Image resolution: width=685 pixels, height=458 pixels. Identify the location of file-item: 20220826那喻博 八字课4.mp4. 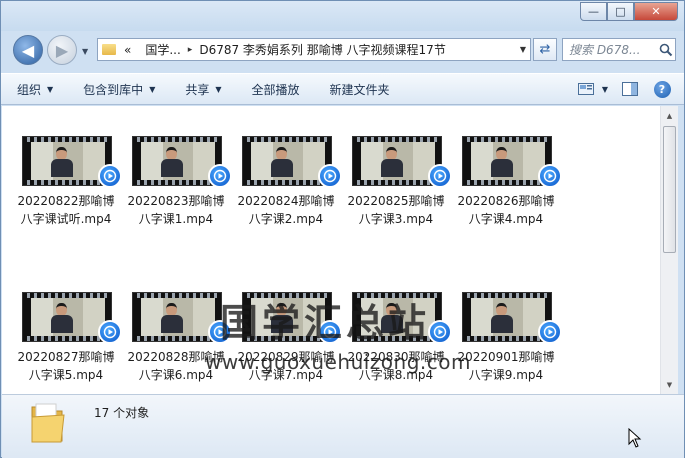
(507, 182).